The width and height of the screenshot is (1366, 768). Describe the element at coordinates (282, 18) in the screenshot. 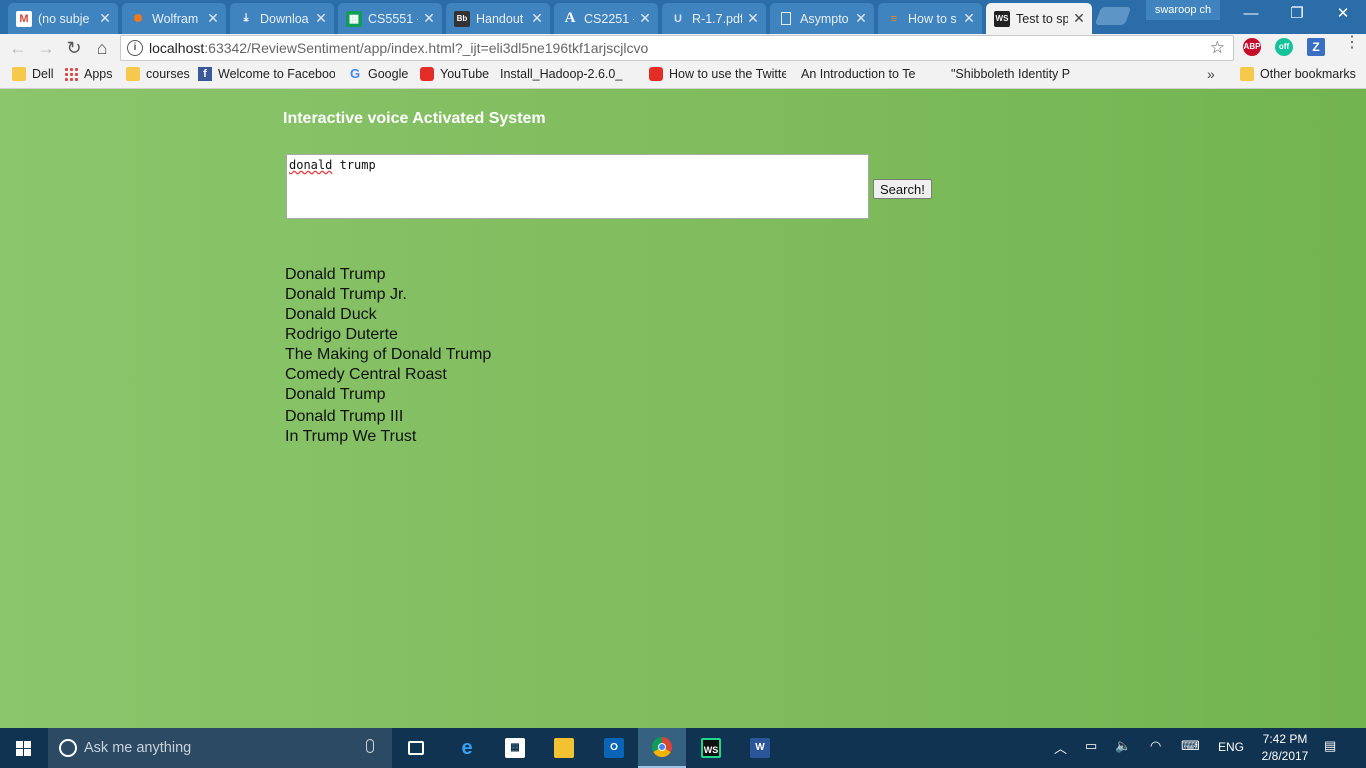

I see `tab-downloads: ⤓ Downloa ✕` at that location.